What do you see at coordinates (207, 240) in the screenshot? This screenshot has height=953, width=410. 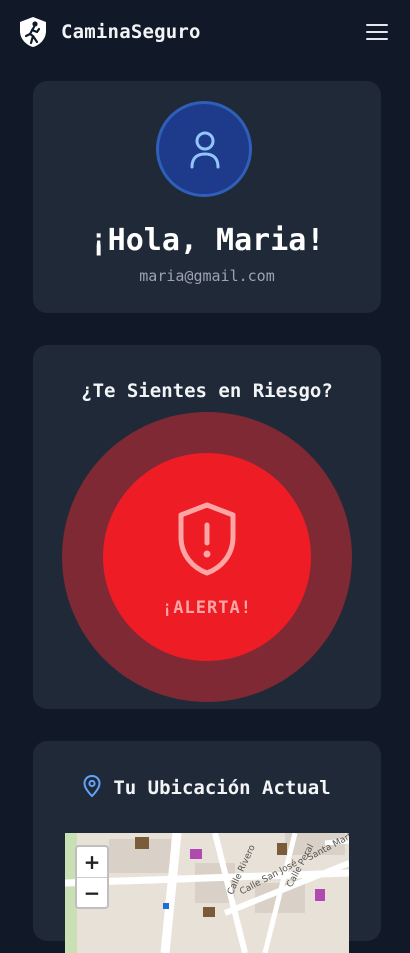 I see `greeting: ¡Hola, Maria!` at bounding box center [207, 240].